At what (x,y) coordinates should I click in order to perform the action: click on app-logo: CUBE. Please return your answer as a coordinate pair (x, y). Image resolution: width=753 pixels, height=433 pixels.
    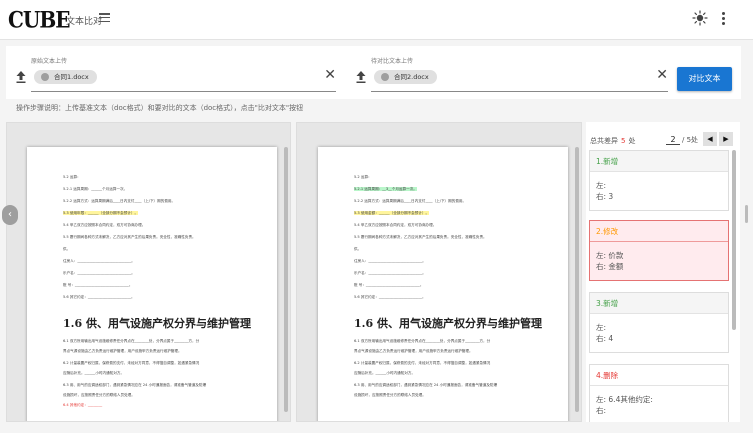
    Looking at the image, I should click on (39, 20).